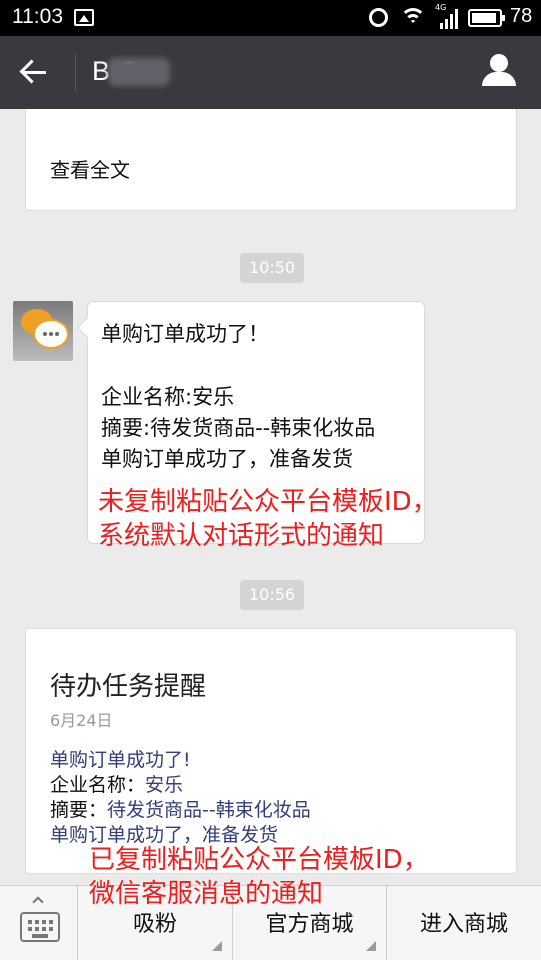 The image size is (541, 960). What do you see at coordinates (40, 927) in the screenshot?
I see `keyboard-icon` at bounding box center [40, 927].